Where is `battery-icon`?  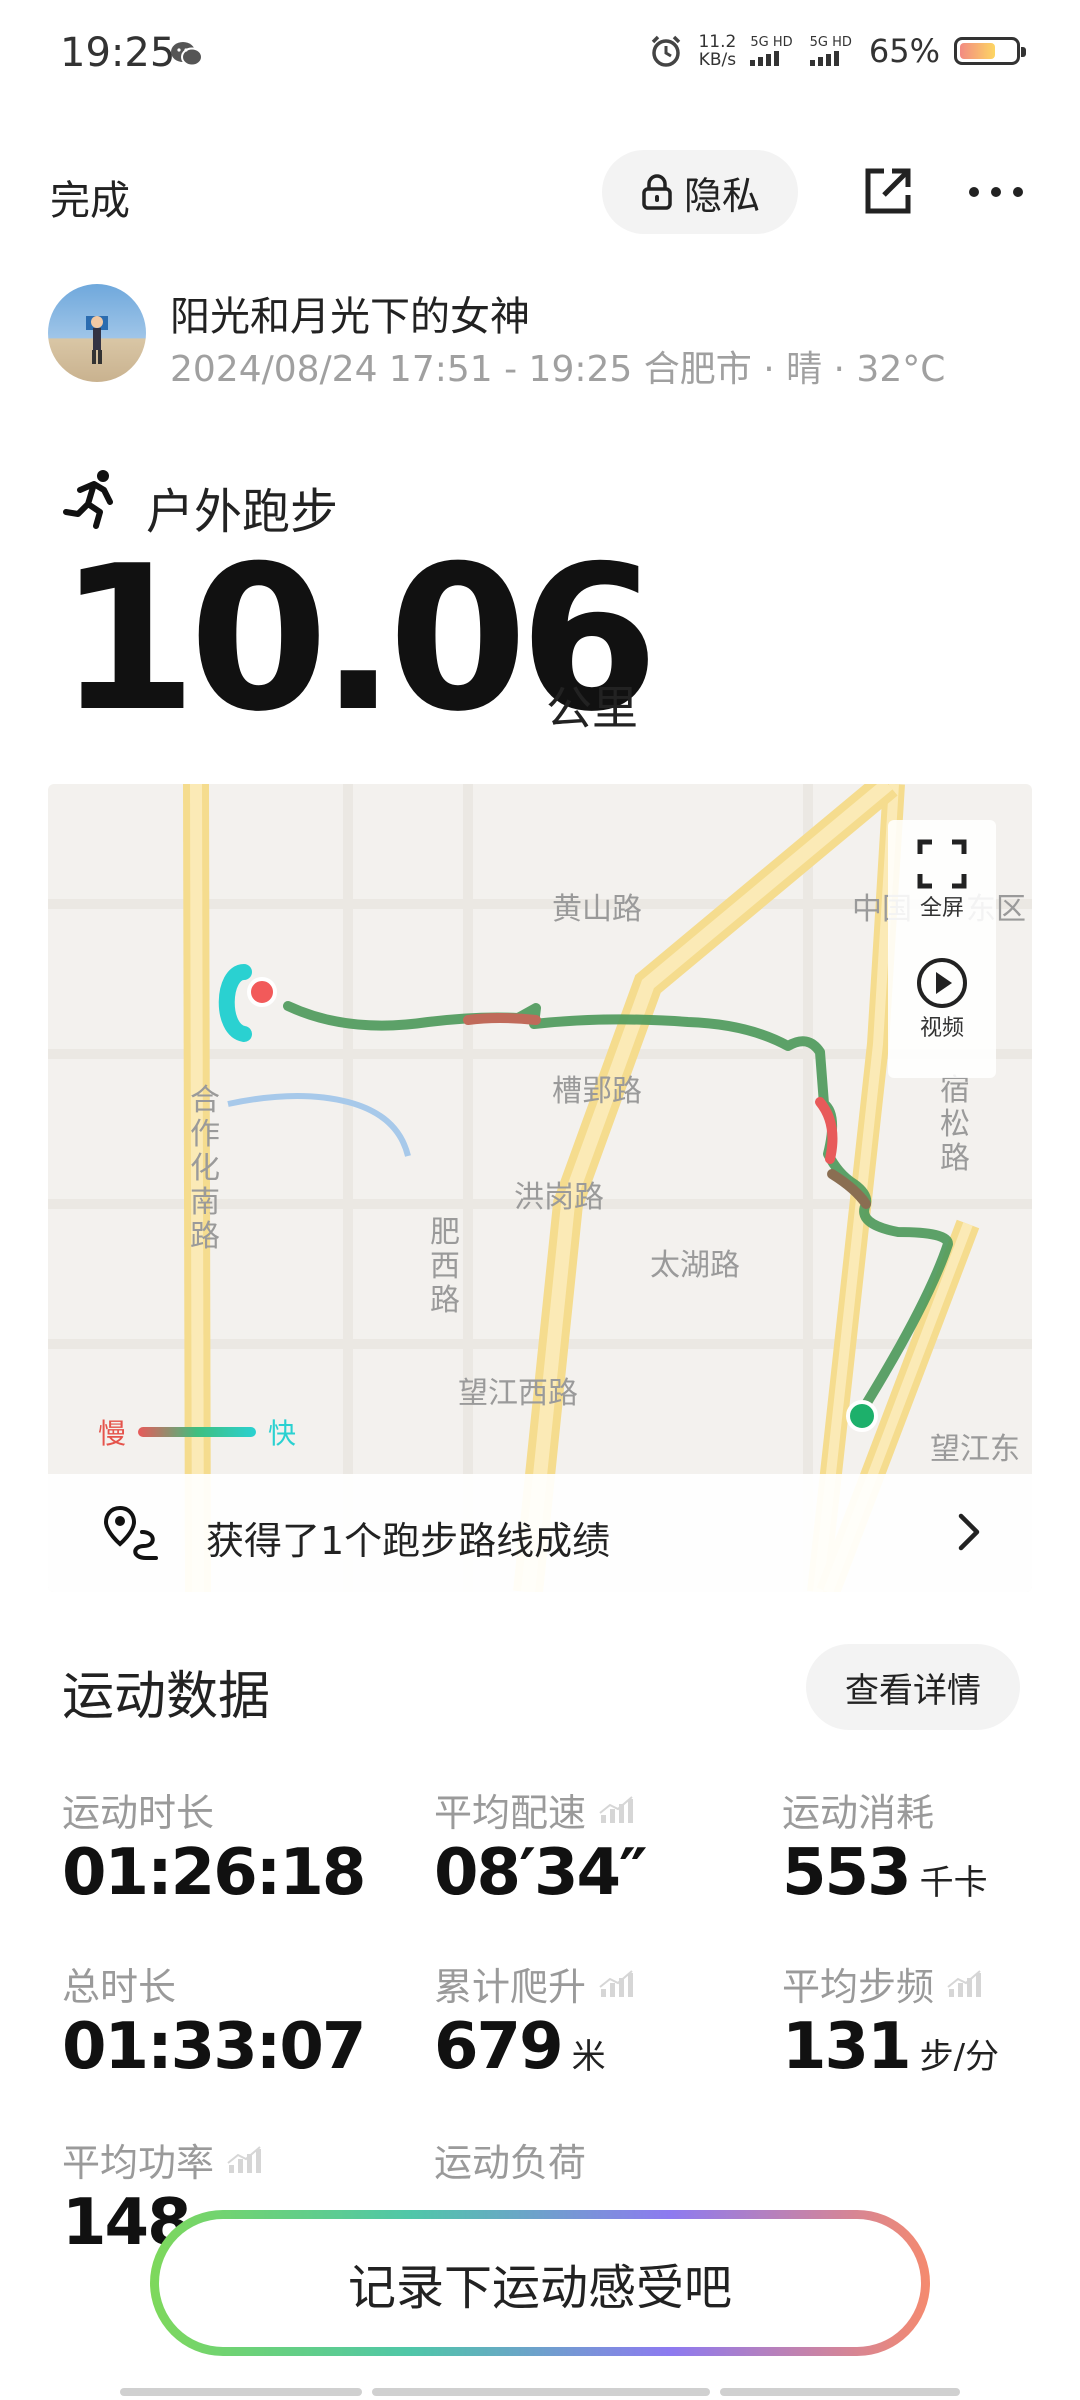
battery-icon is located at coordinates (990, 51).